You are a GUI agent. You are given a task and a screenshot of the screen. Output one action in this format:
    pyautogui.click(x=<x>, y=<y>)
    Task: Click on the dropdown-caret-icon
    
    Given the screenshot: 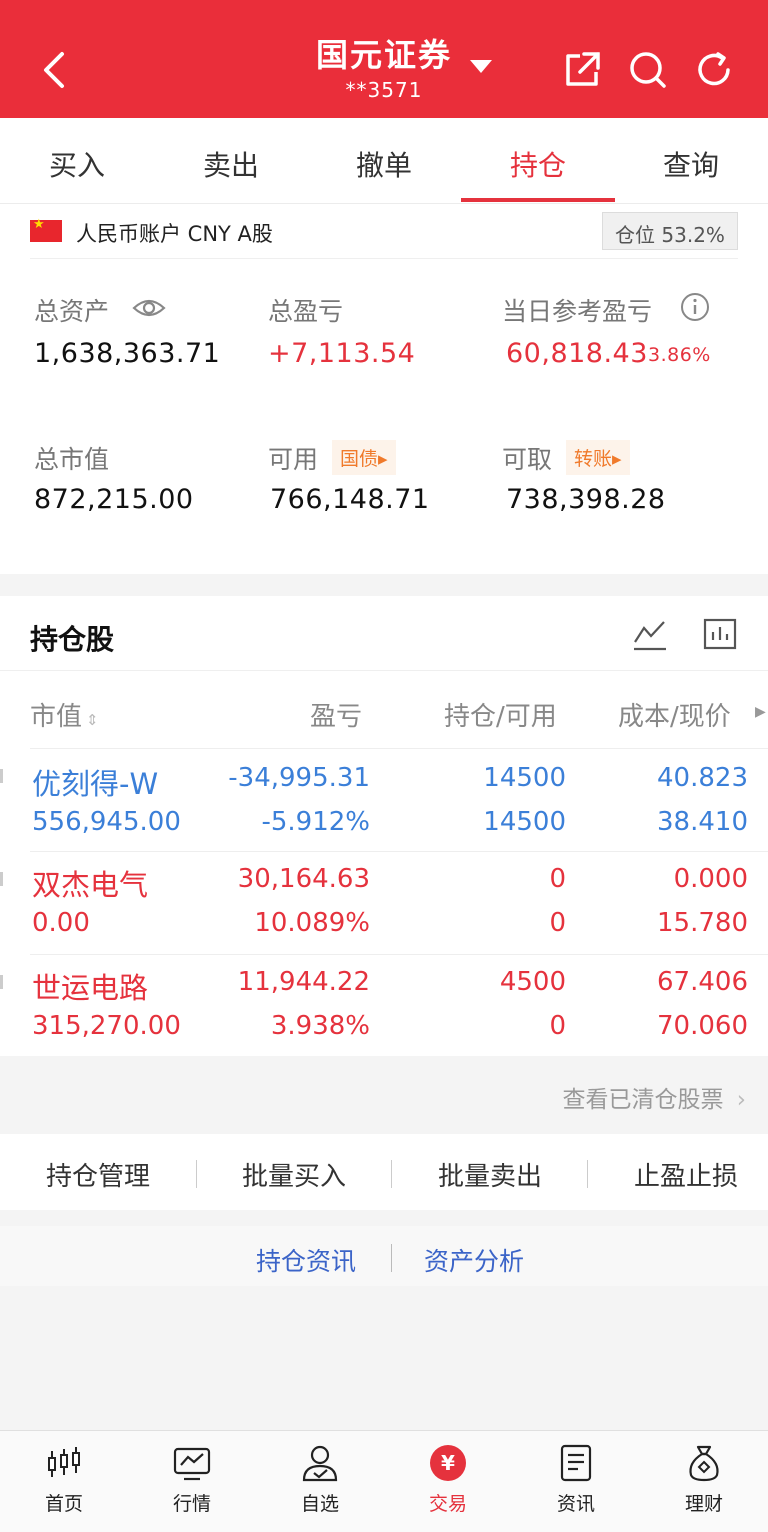 What is the action you would take?
    pyautogui.click(x=481, y=66)
    